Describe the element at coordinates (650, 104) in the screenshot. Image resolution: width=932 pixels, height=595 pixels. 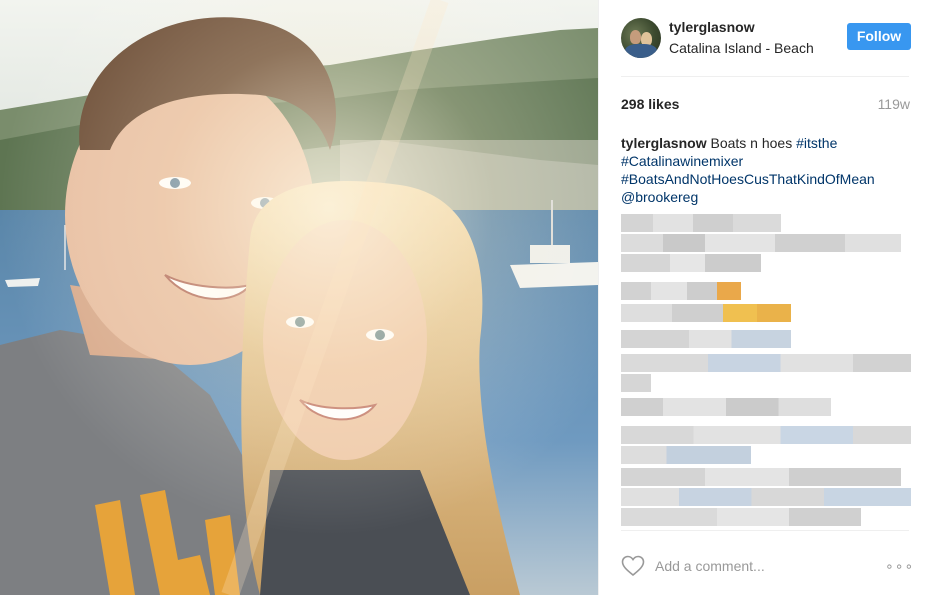
I see `likes-count: 298 likes` at that location.